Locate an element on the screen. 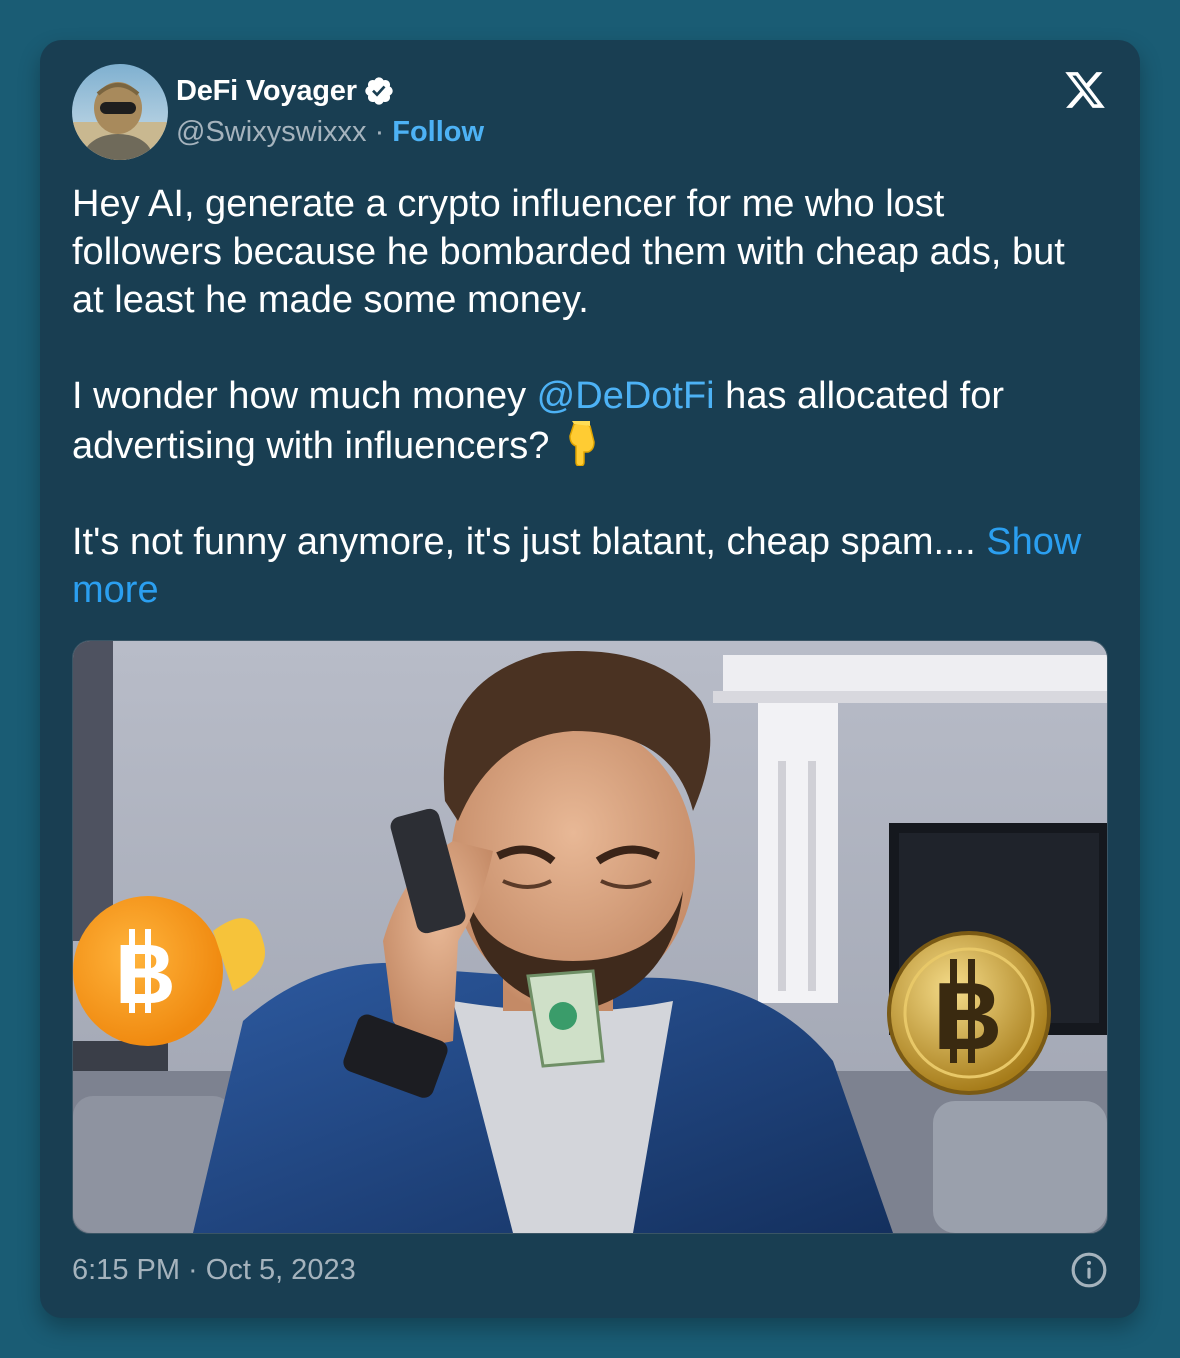 Image resolution: width=1180 pixels, height=1358 pixels. info-icon is located at coordinates (1089, 1270).